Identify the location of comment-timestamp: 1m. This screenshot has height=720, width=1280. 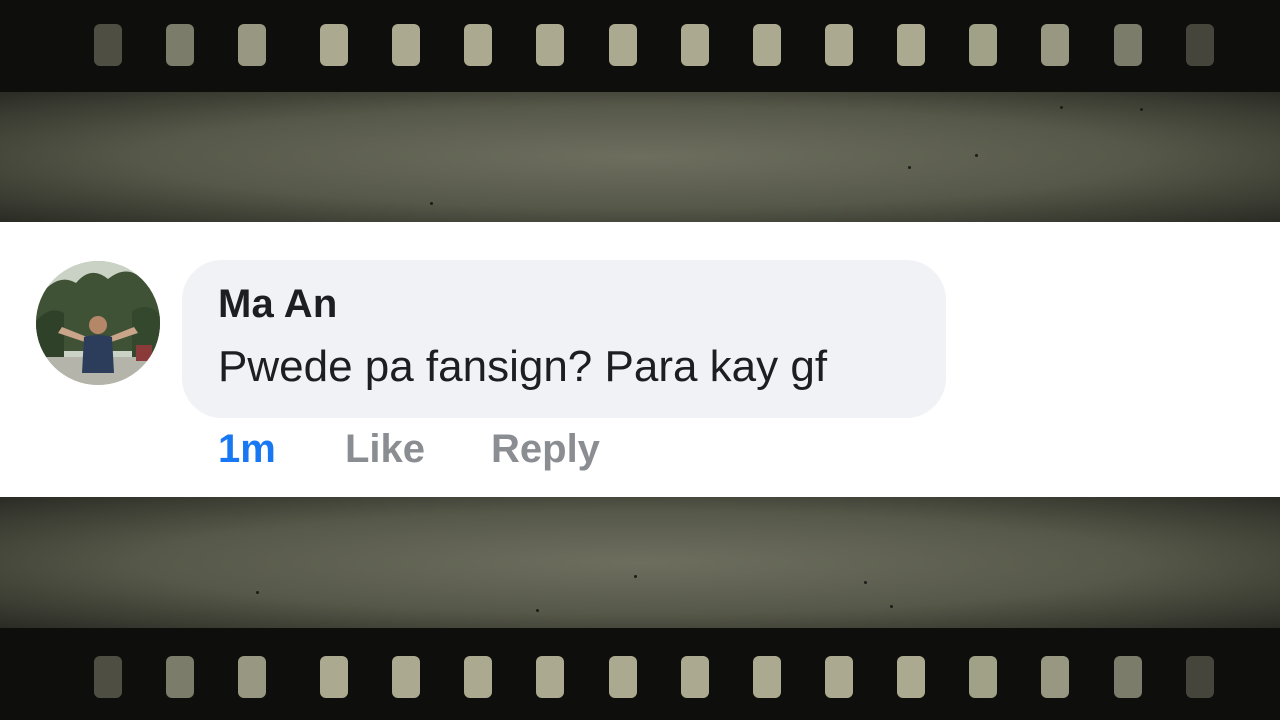
(247, 449).